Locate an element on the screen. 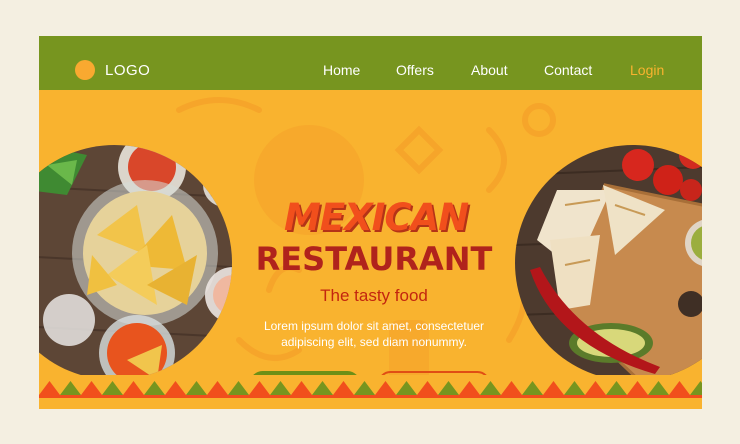 The image size is (740, 444). logo-text: LOGO is located at coordinates (127, 70).